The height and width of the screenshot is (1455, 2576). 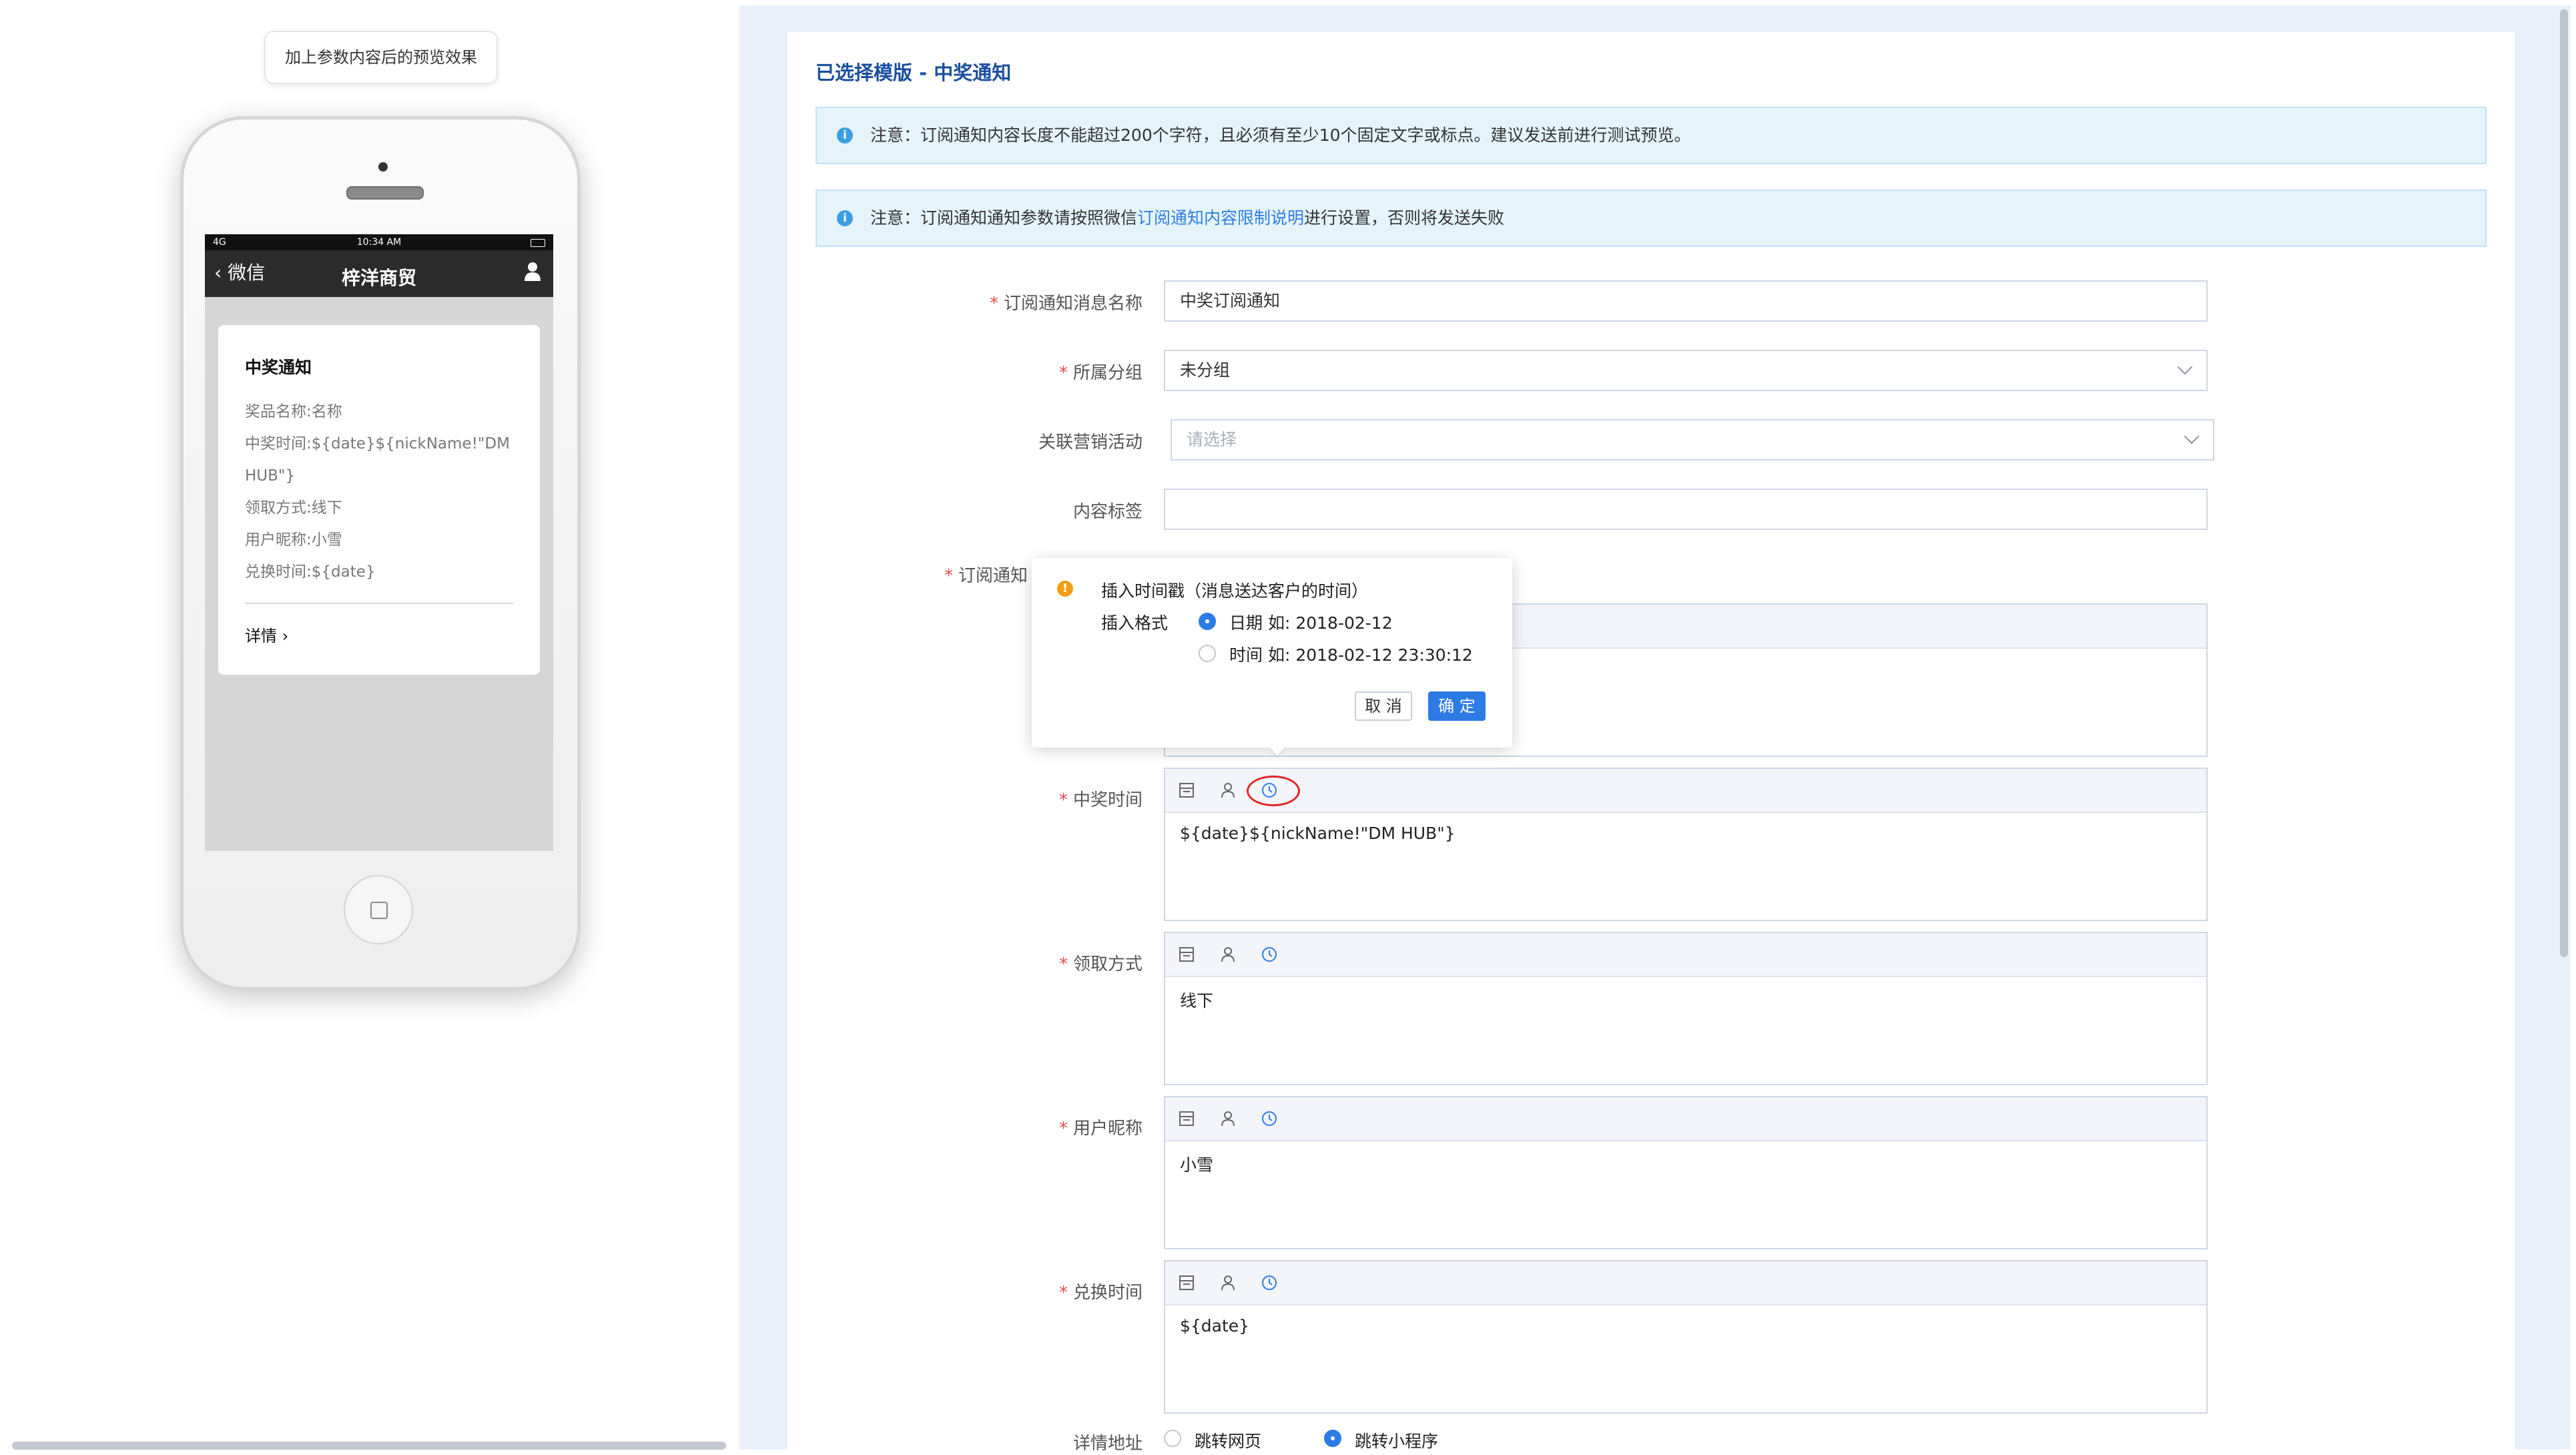 What do you see at coordinates (1652, 218) in the screenshot?
I see `notice-params: i 注意：订阅通知通知参数请按照微信订阅通知内容限制说明进行设置，否则将发送失败` at bounding box center [1652, 218].